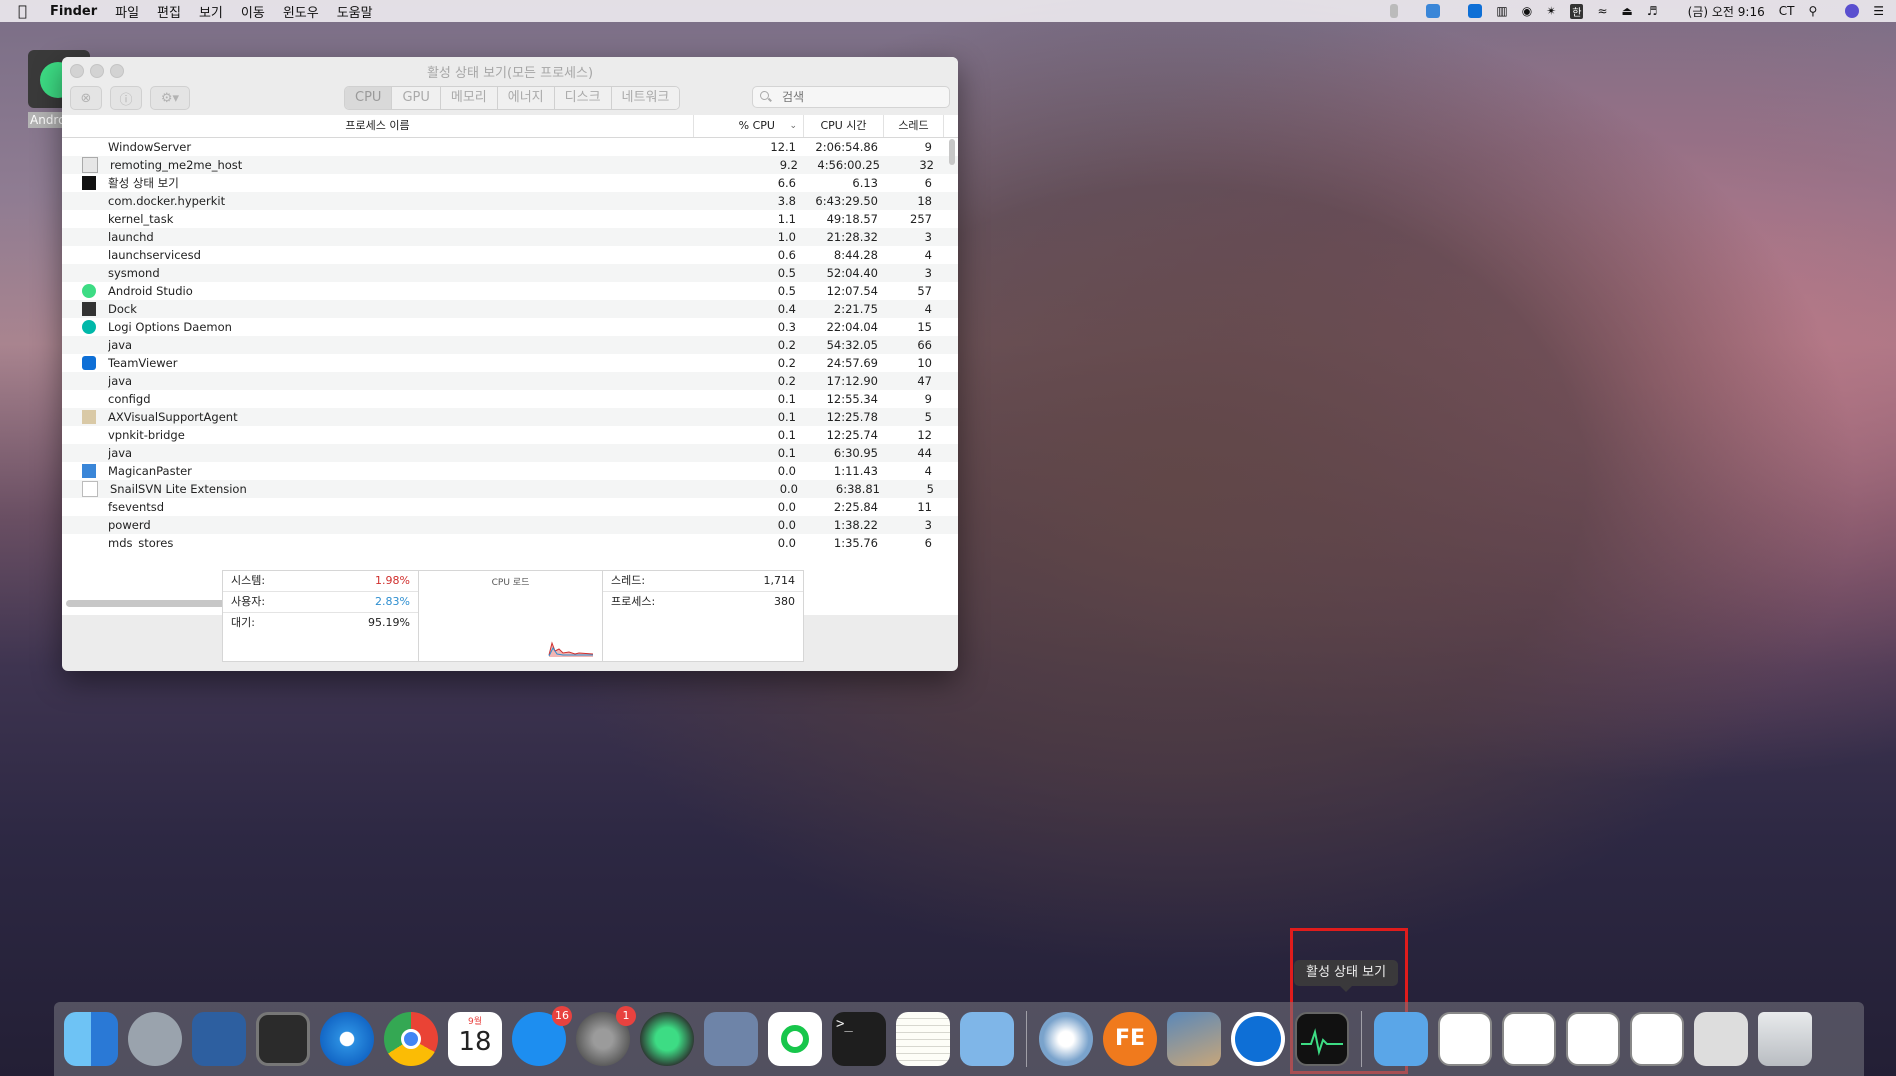 This screenshot has height=1076, width=1896. What do you see at coordinates (369, 98) in the screenshot?
I see `tab-cpu: CPU` at bounding box center [369, 98].